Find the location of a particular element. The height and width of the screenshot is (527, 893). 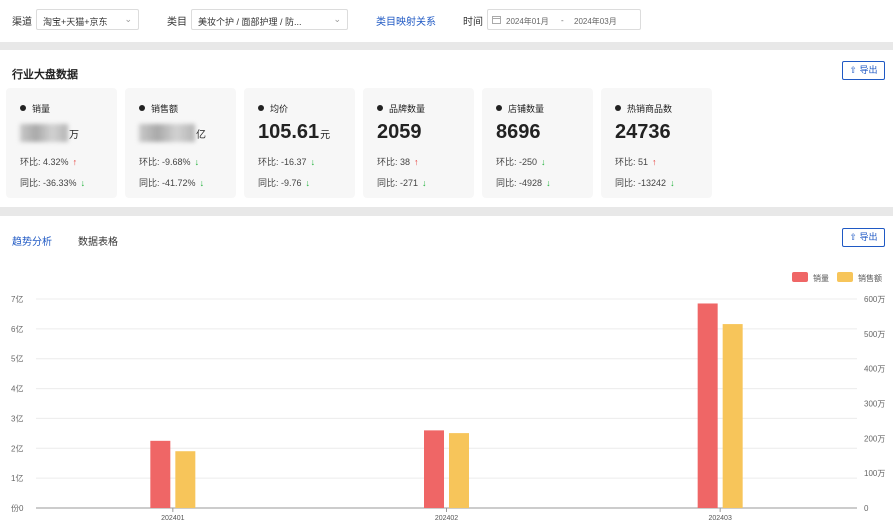

kpi-mom-row: 环比: -250 ↓ is located at coordinates (521, 161).